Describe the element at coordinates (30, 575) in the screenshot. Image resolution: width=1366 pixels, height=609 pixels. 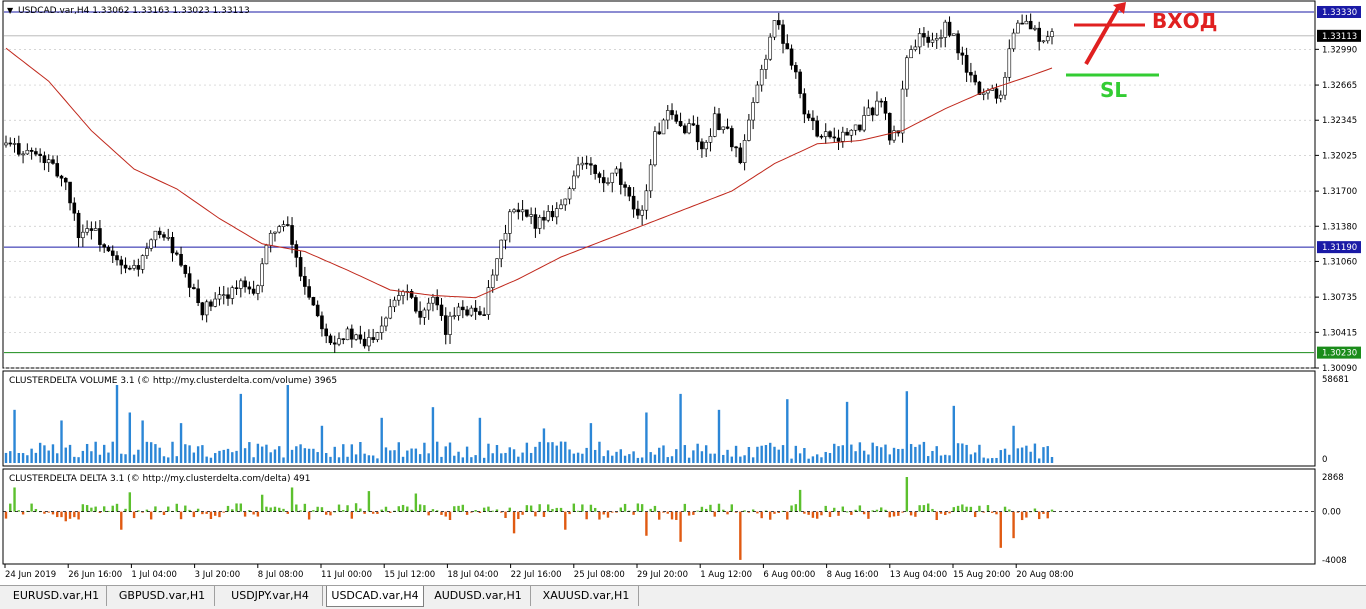
I see `time-tick-label: 24 Jun 2019` at that location.